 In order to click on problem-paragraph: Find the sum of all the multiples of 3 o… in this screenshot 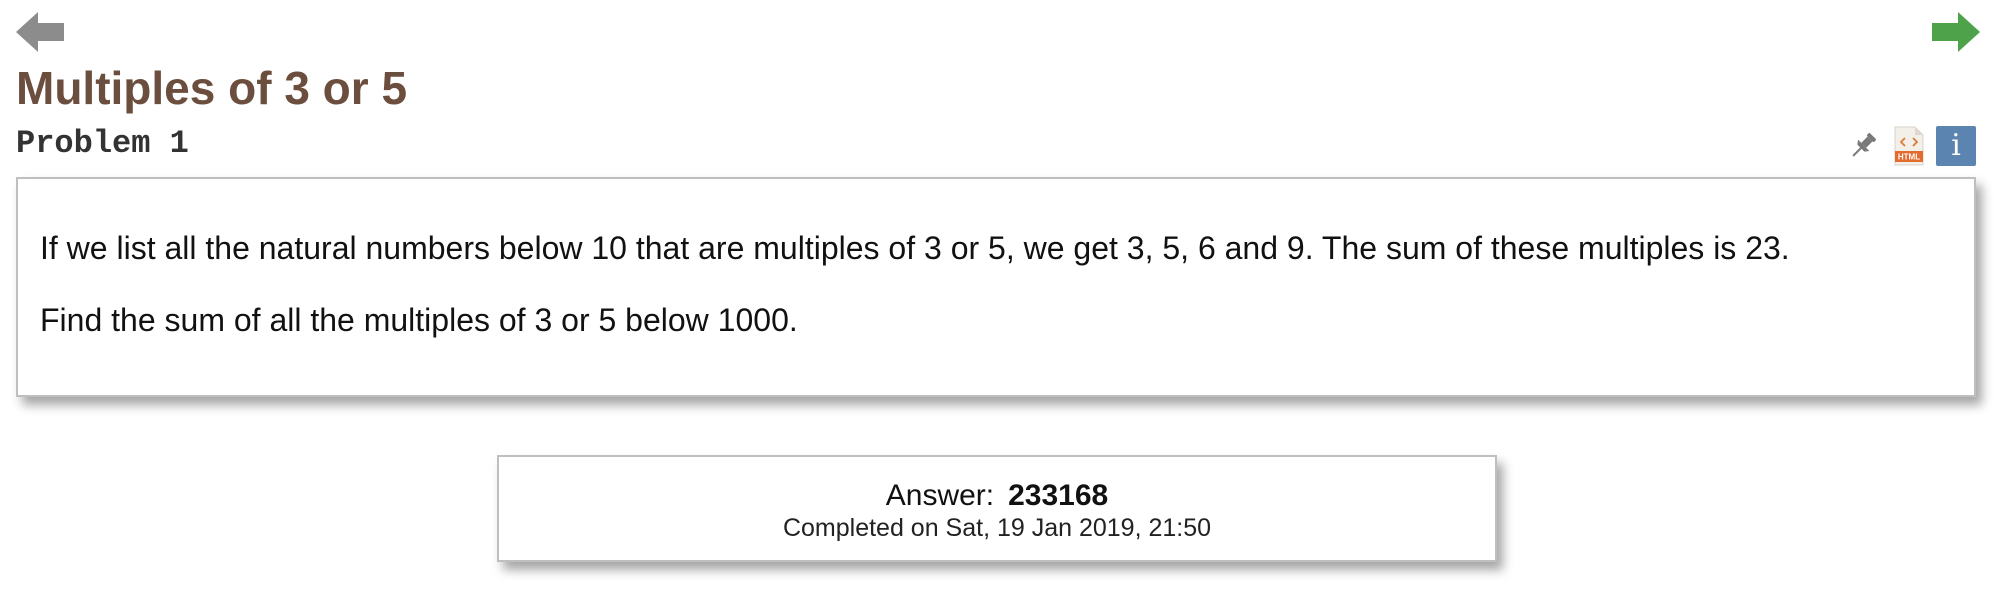, I will do `click(419, 320)`.